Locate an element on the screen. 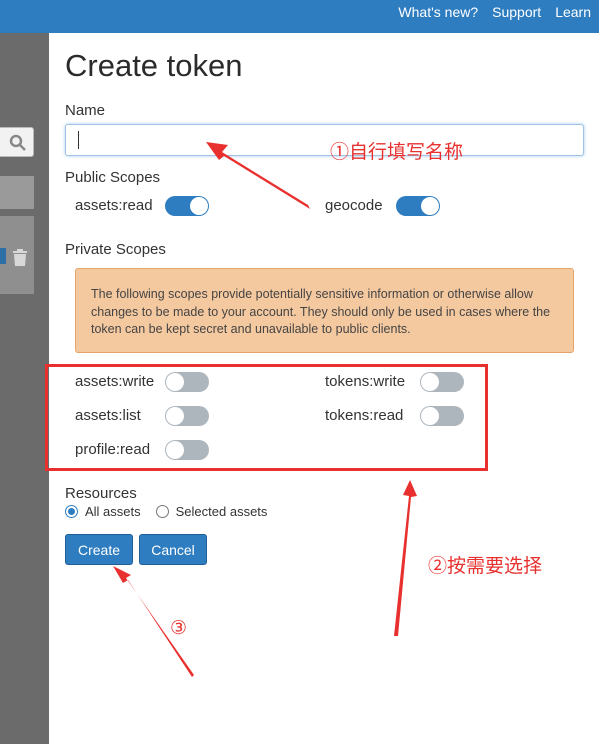  radio-all-assets is located at coordinates (71, 511).